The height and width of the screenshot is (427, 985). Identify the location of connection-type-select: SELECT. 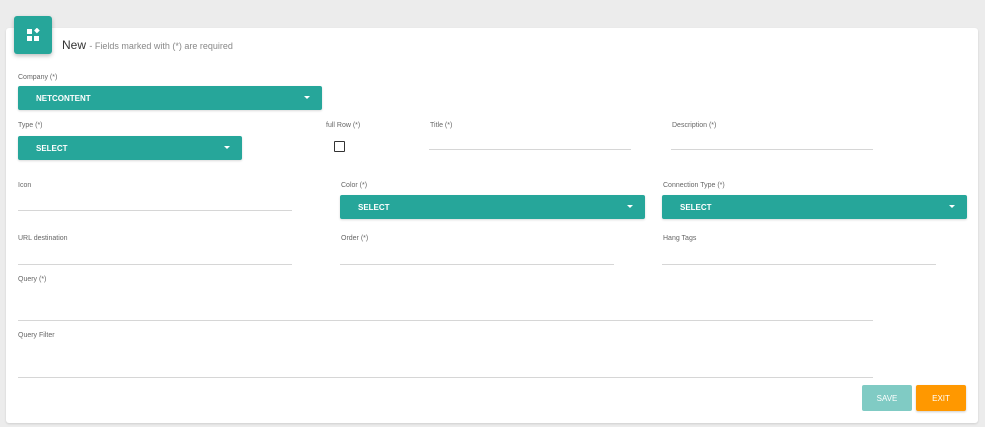
(814, 207).